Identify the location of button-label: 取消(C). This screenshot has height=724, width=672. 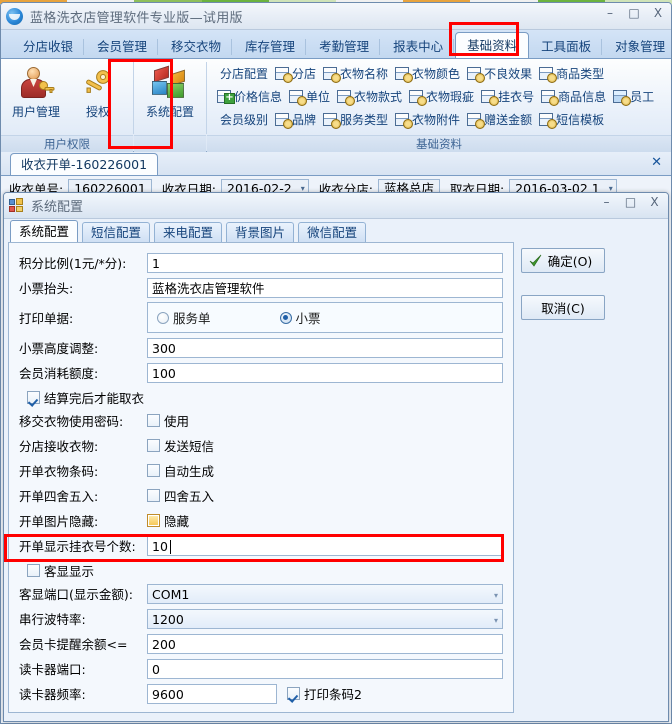
(563, 308).